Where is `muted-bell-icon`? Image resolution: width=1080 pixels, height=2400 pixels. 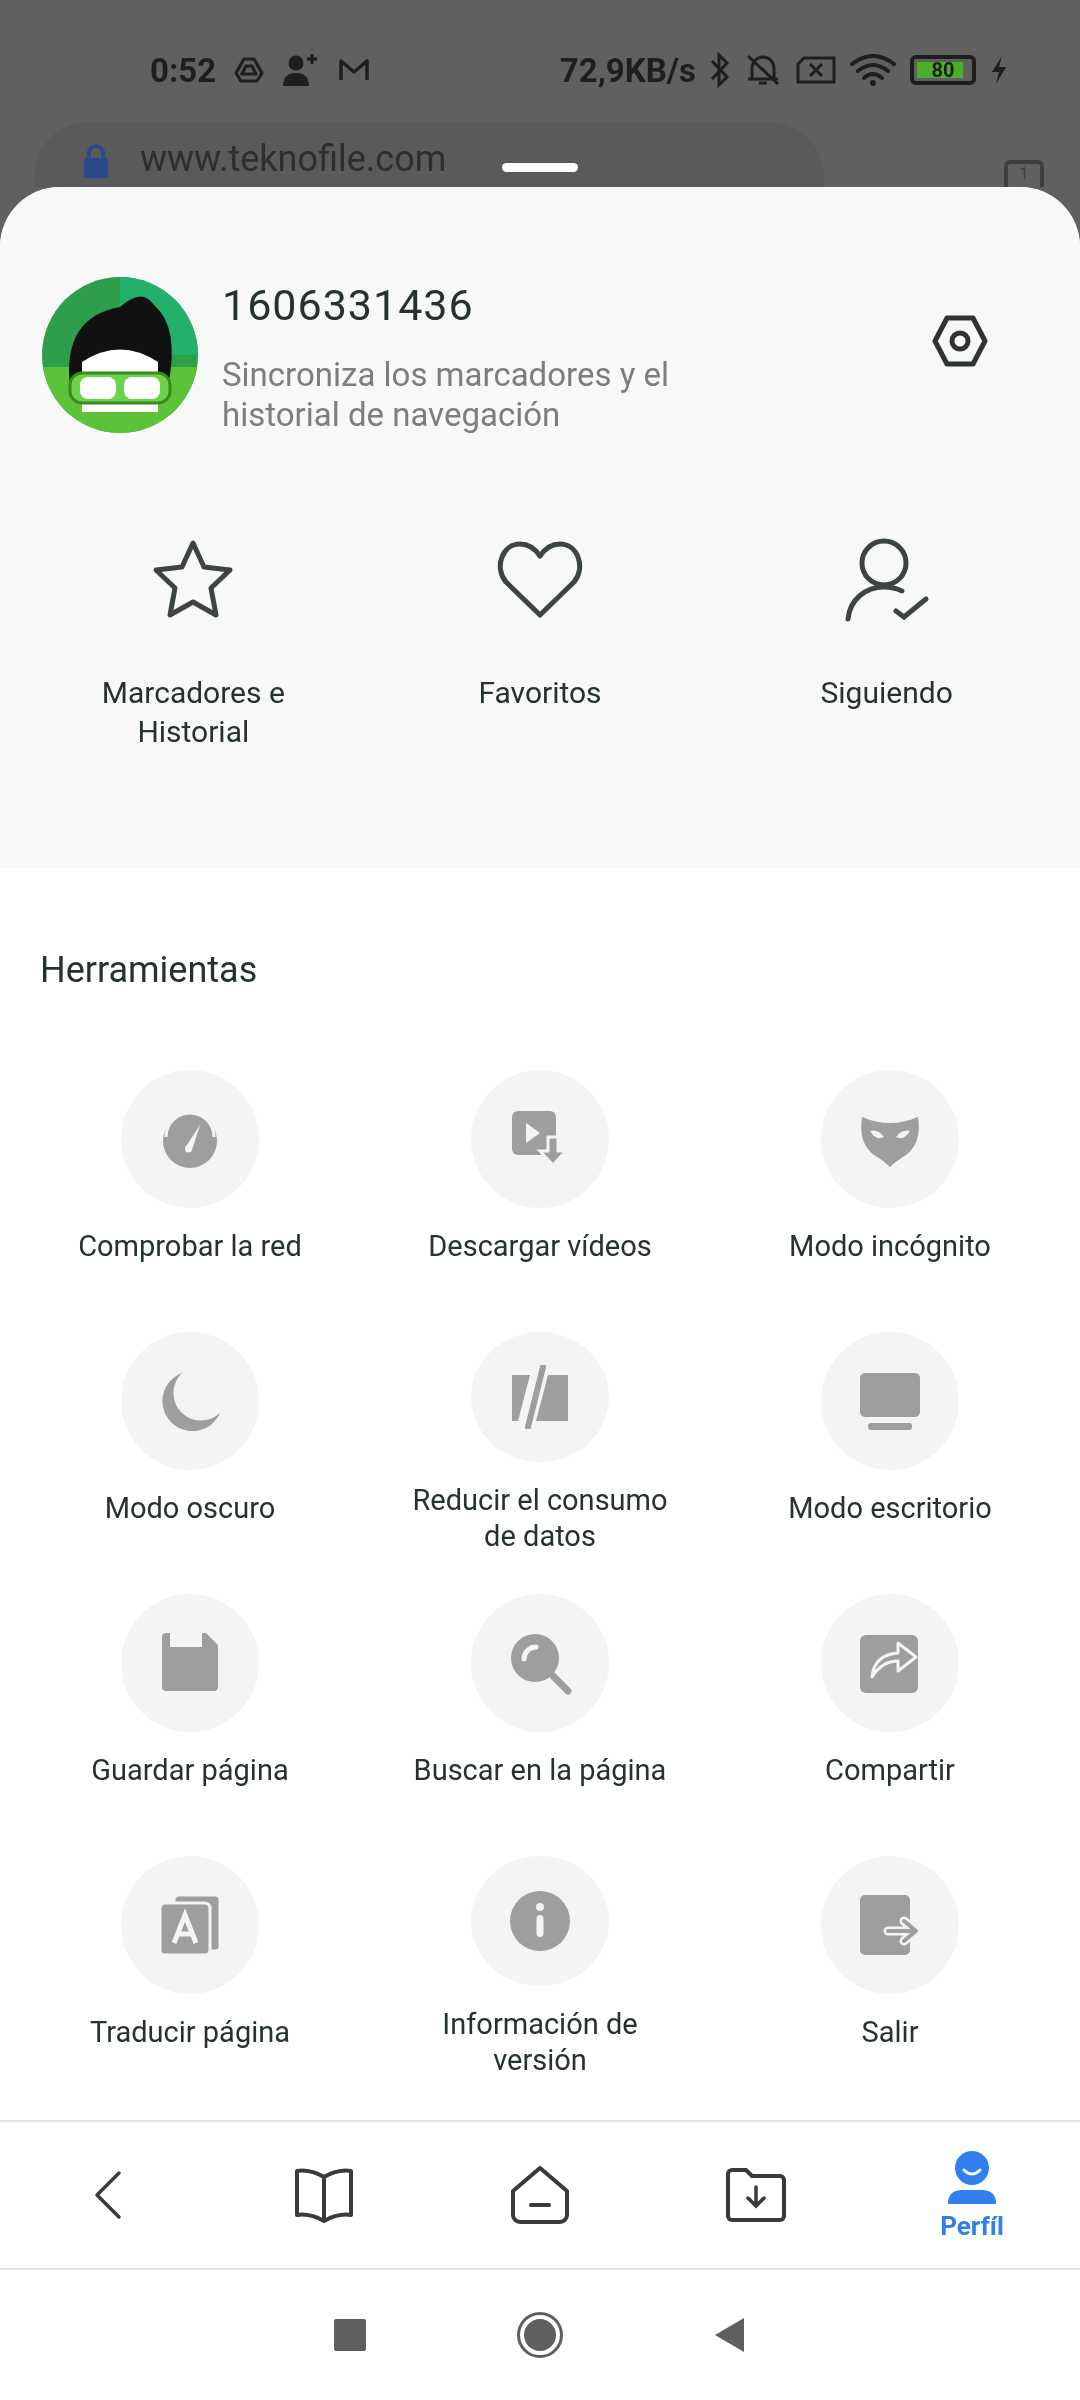
muted-bell-icon is located at coordinates (763, 70).